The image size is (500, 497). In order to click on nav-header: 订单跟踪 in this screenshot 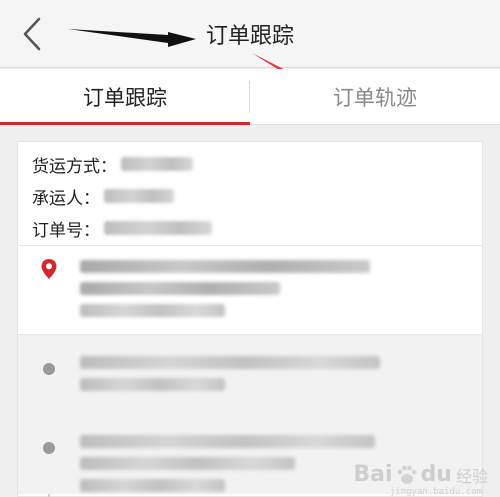, I will do `click(250, 34)`.